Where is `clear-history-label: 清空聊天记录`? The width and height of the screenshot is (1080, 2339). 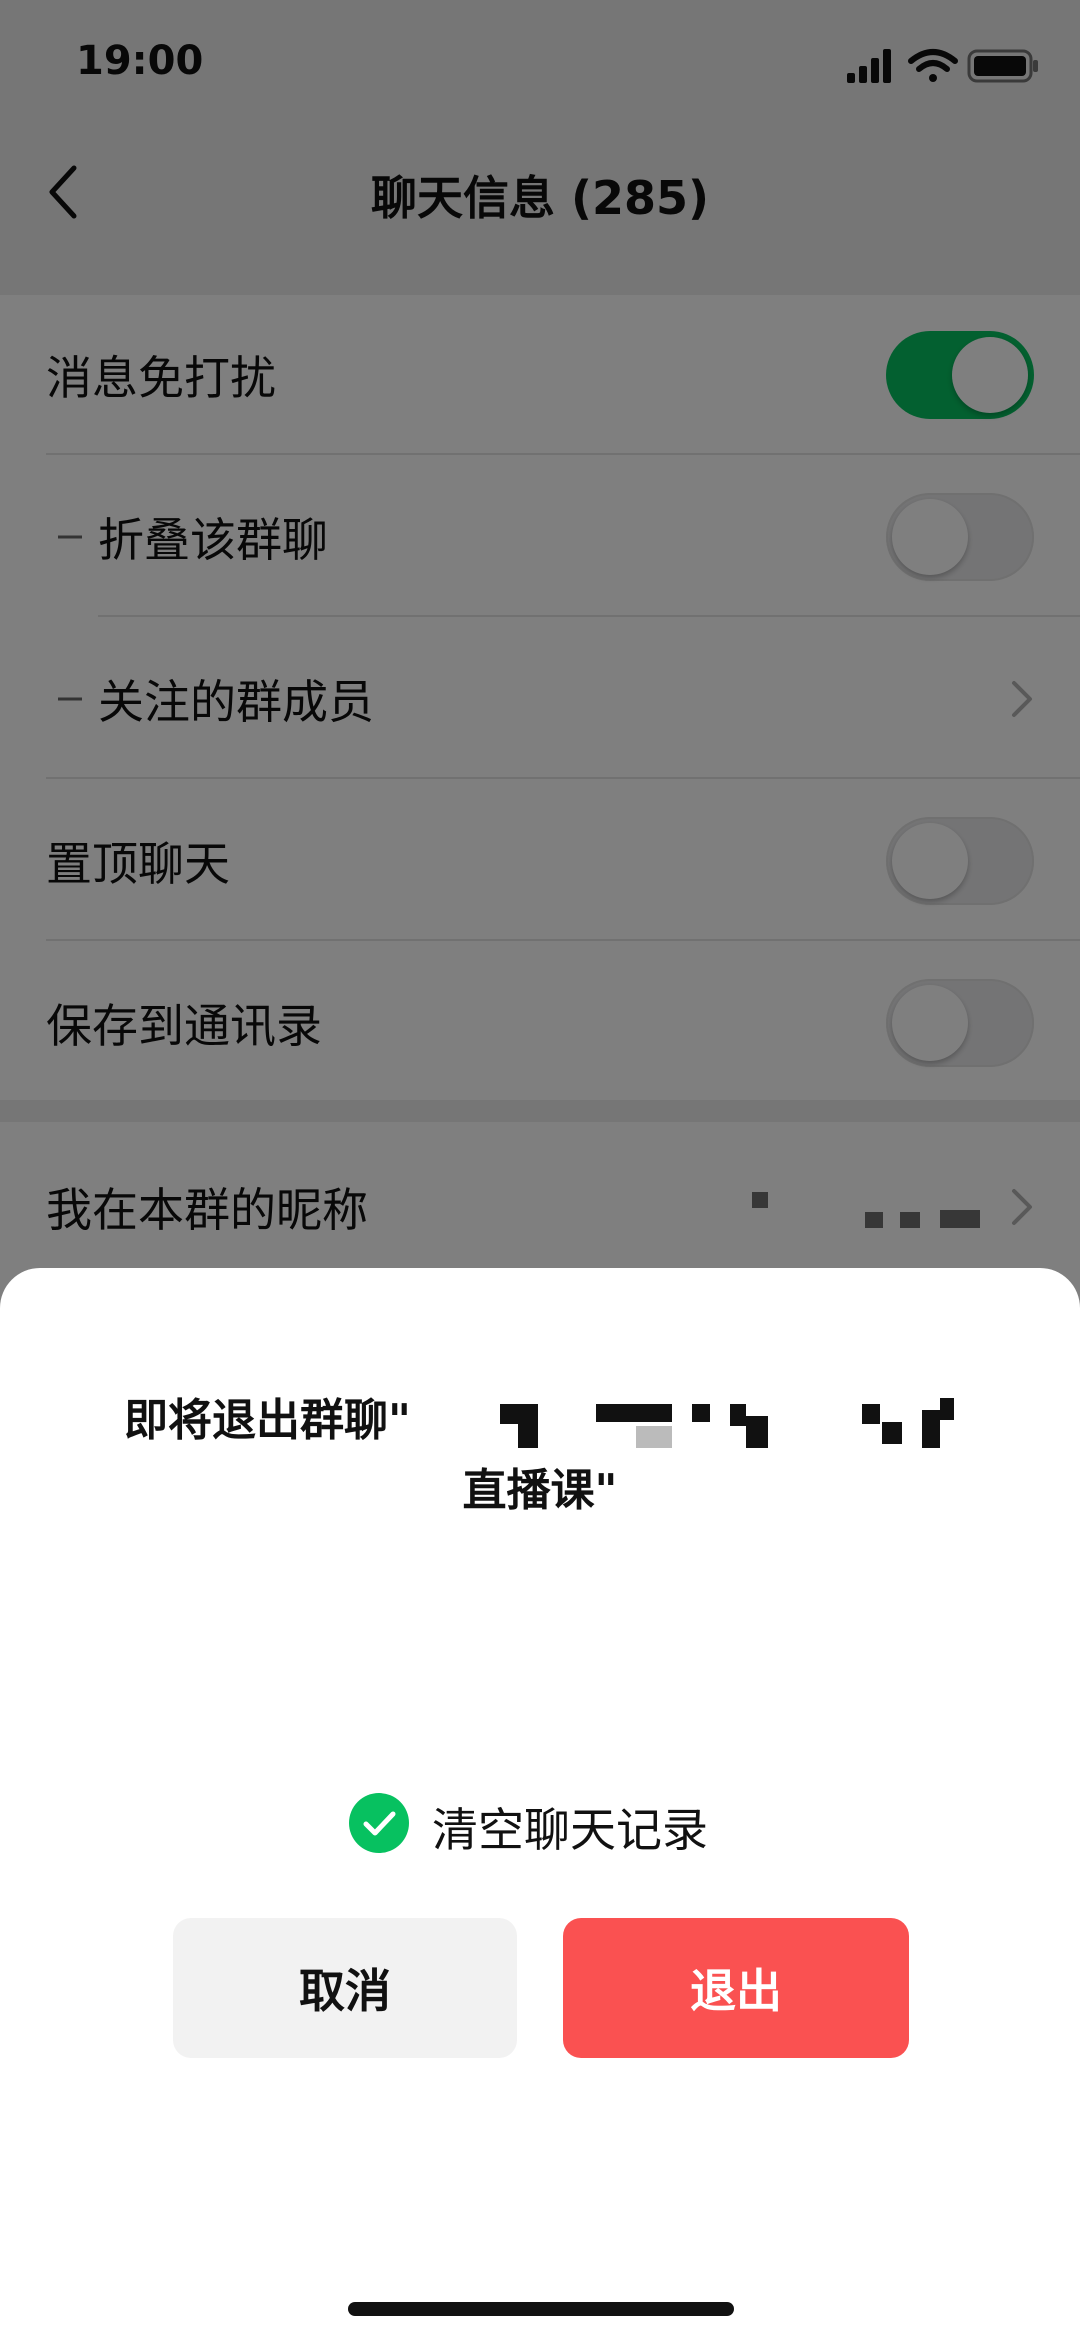 clear-history-label: 清空聊天记录 is located at coordinates (570, 1827).